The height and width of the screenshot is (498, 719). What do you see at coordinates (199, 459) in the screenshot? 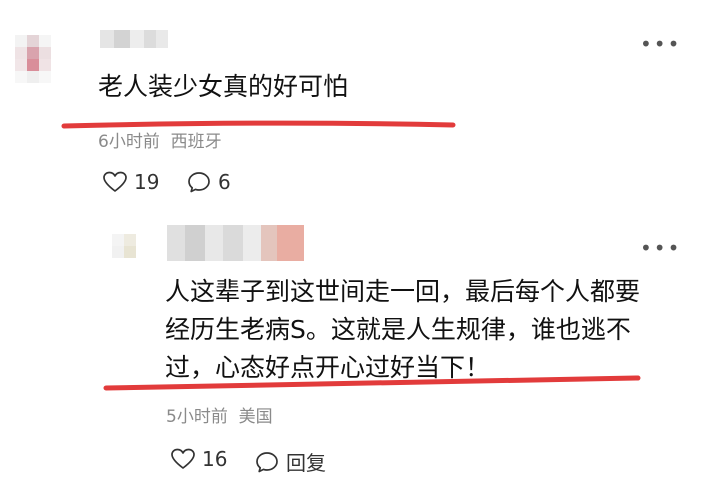
I see `like-button: 16` at bounding box center [199, 459].